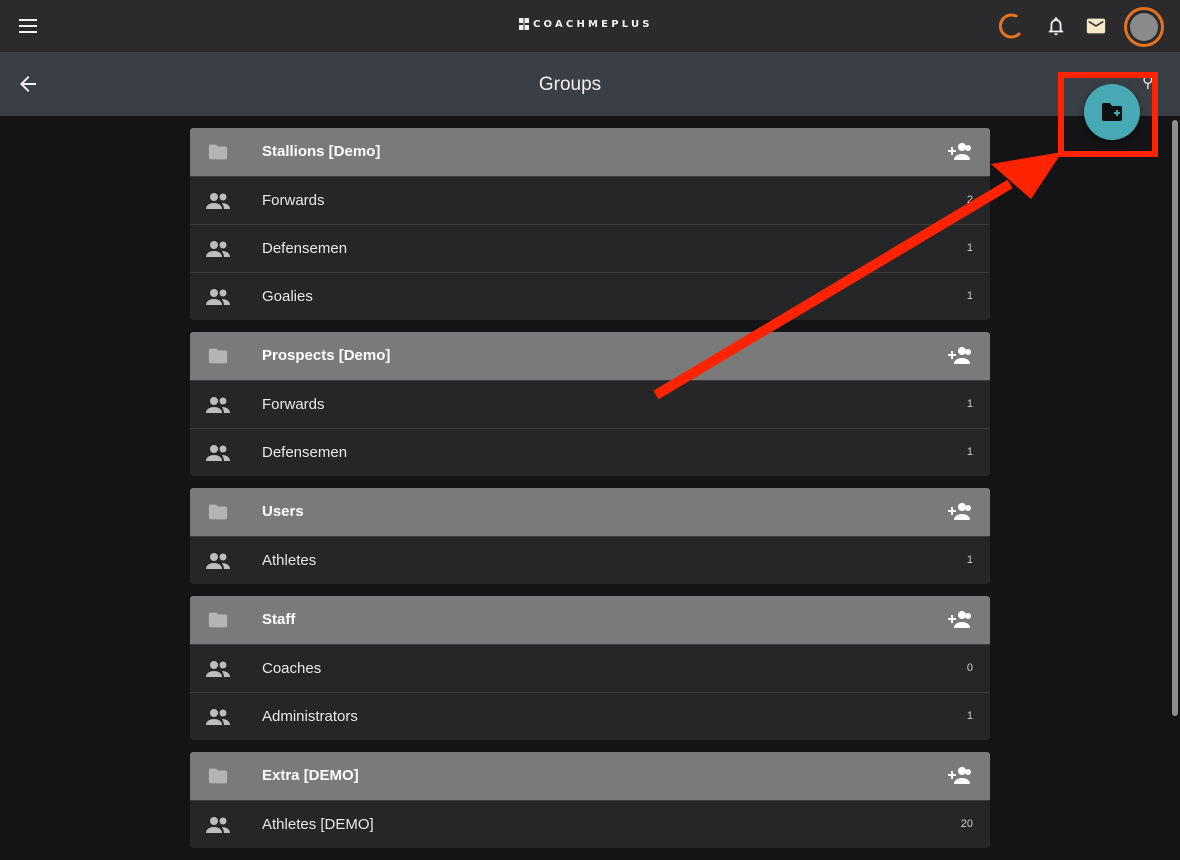 Image resolution: width=1180 pixels, height=860 pixels. What do you see at coordinates (310, 775) in the screenshot?
I see `group-name: Extra [DEMO]` at bounding box center [310, 775].